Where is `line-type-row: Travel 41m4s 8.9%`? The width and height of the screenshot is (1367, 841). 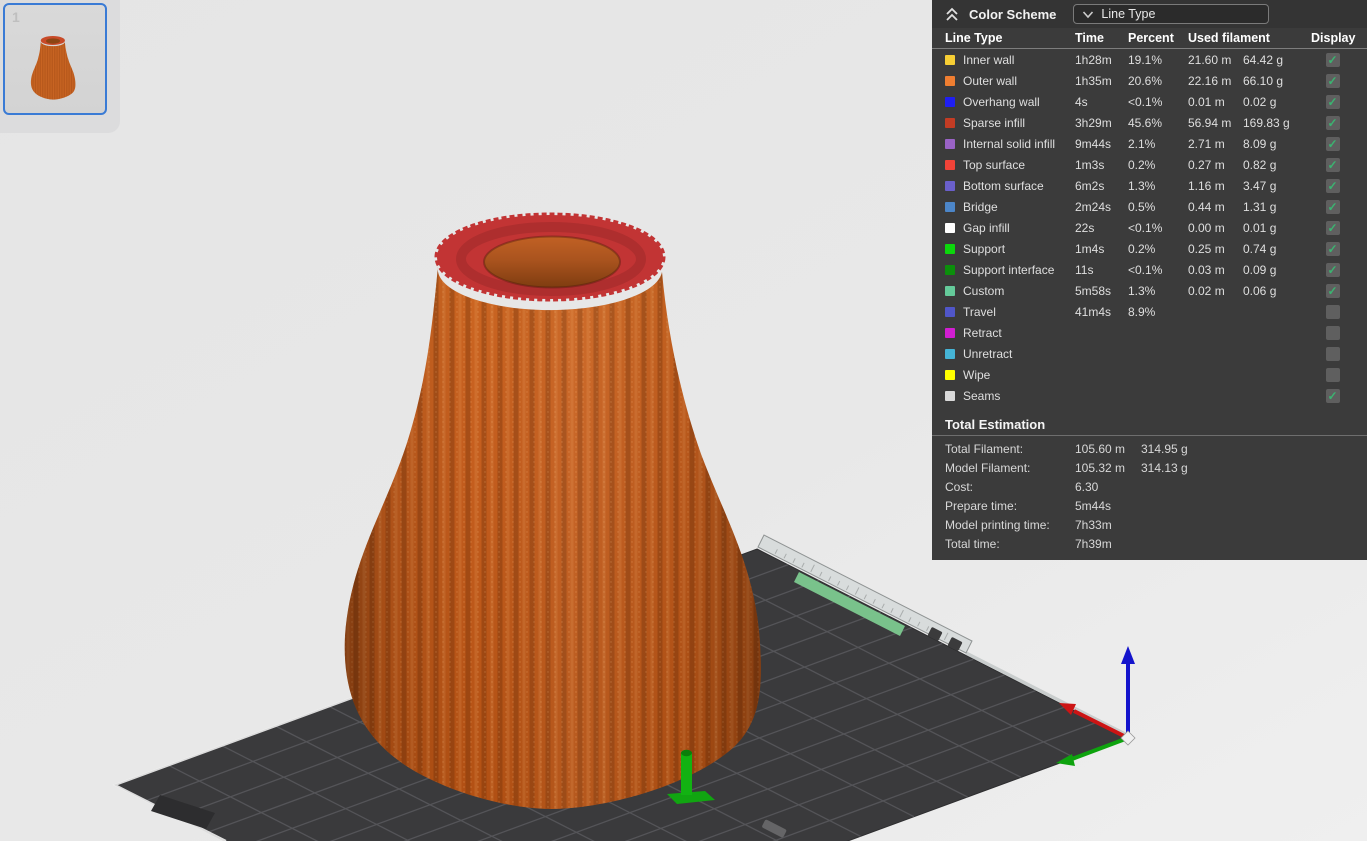 line-type-row: Travel 41m4s 8.9% is located at coordinates (1149, 311).